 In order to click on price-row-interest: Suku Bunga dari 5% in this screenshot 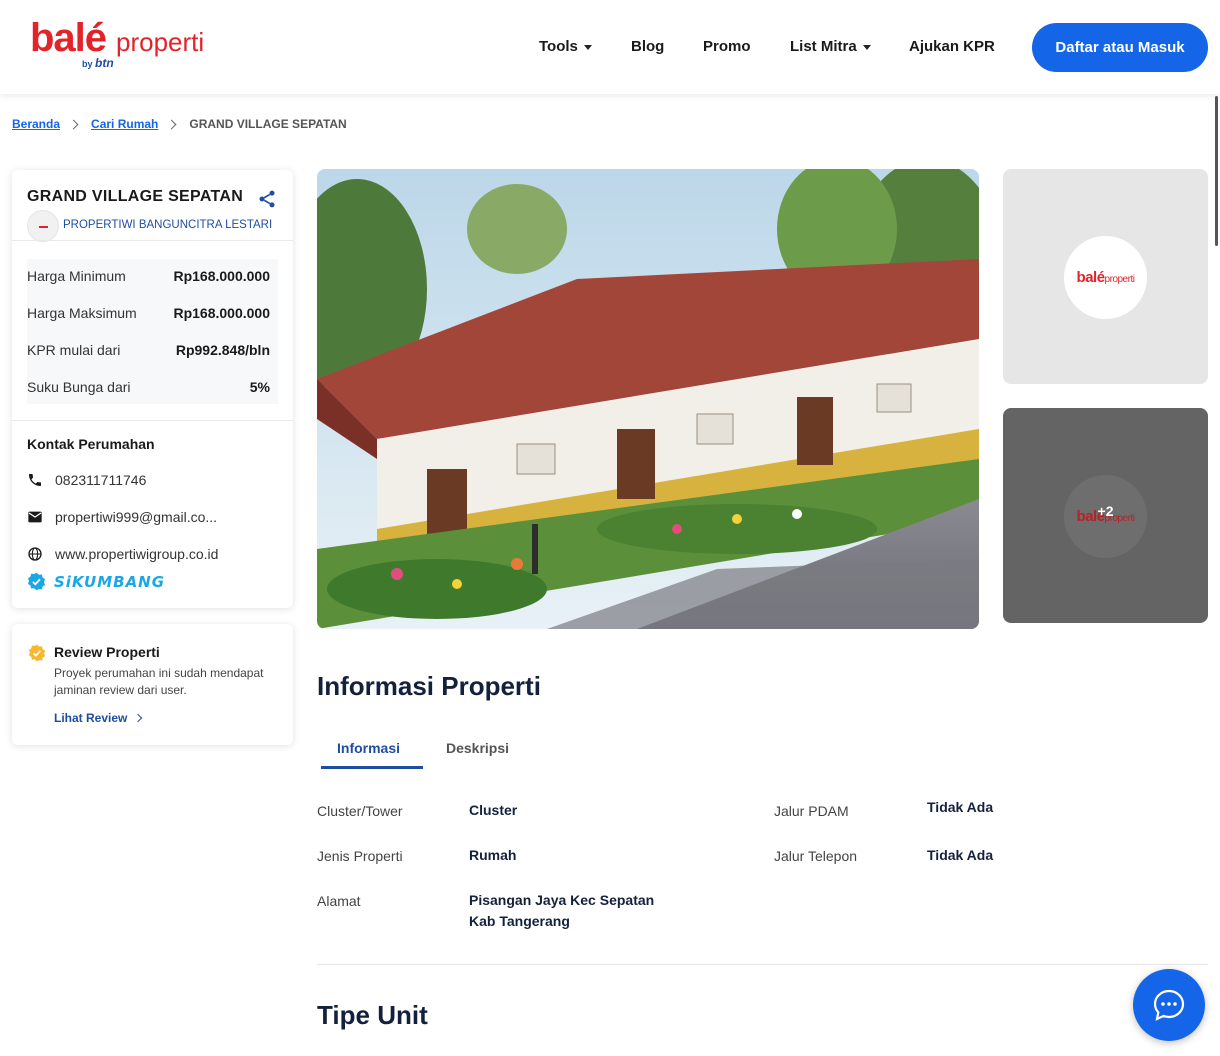, I will do `click(148, 387)`.